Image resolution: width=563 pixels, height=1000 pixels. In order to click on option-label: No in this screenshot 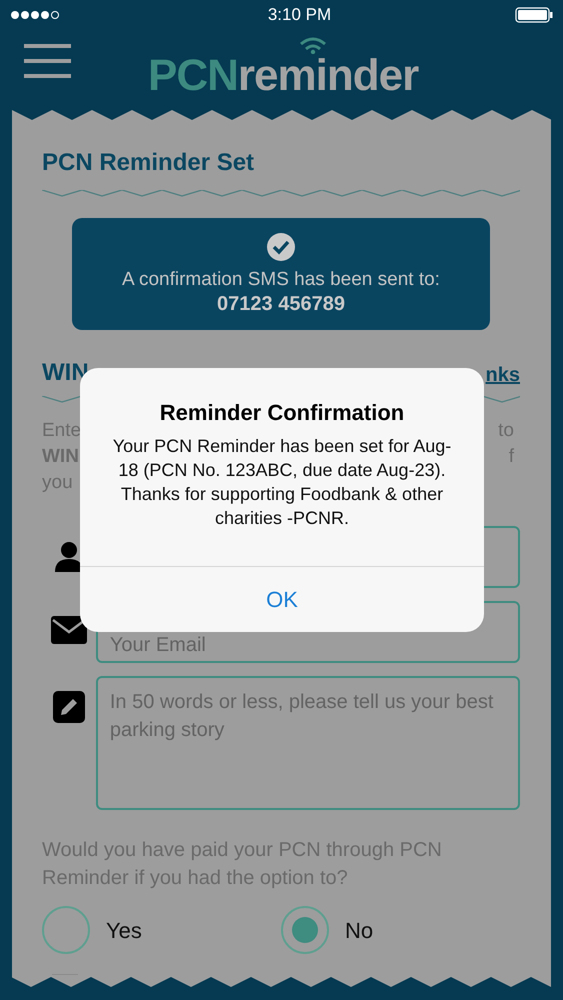, I will do `click(359, 930)`.